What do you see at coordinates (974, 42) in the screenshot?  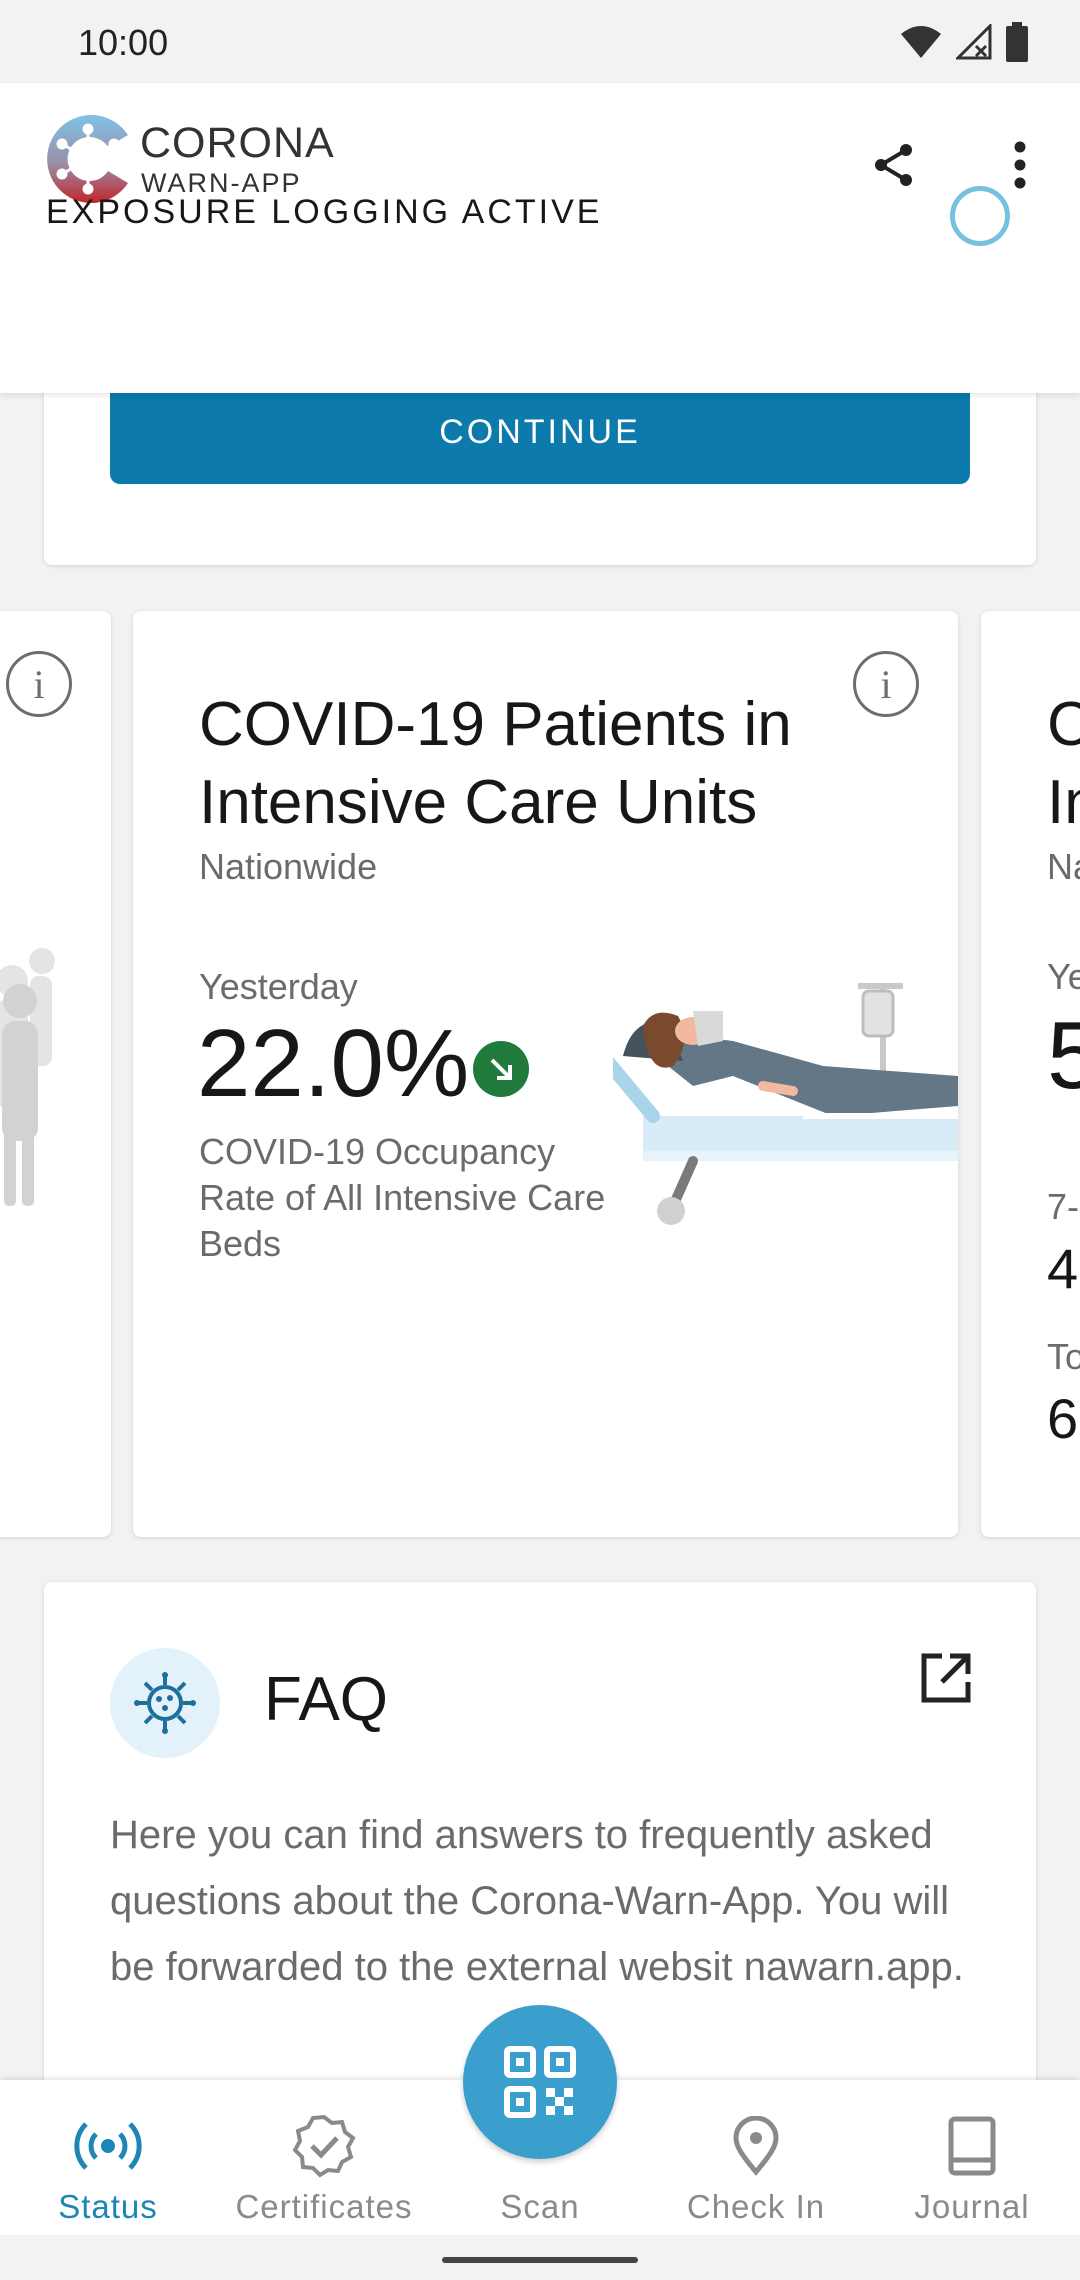 I see `cellular-signal-icon` at bounding box center [974, 42].